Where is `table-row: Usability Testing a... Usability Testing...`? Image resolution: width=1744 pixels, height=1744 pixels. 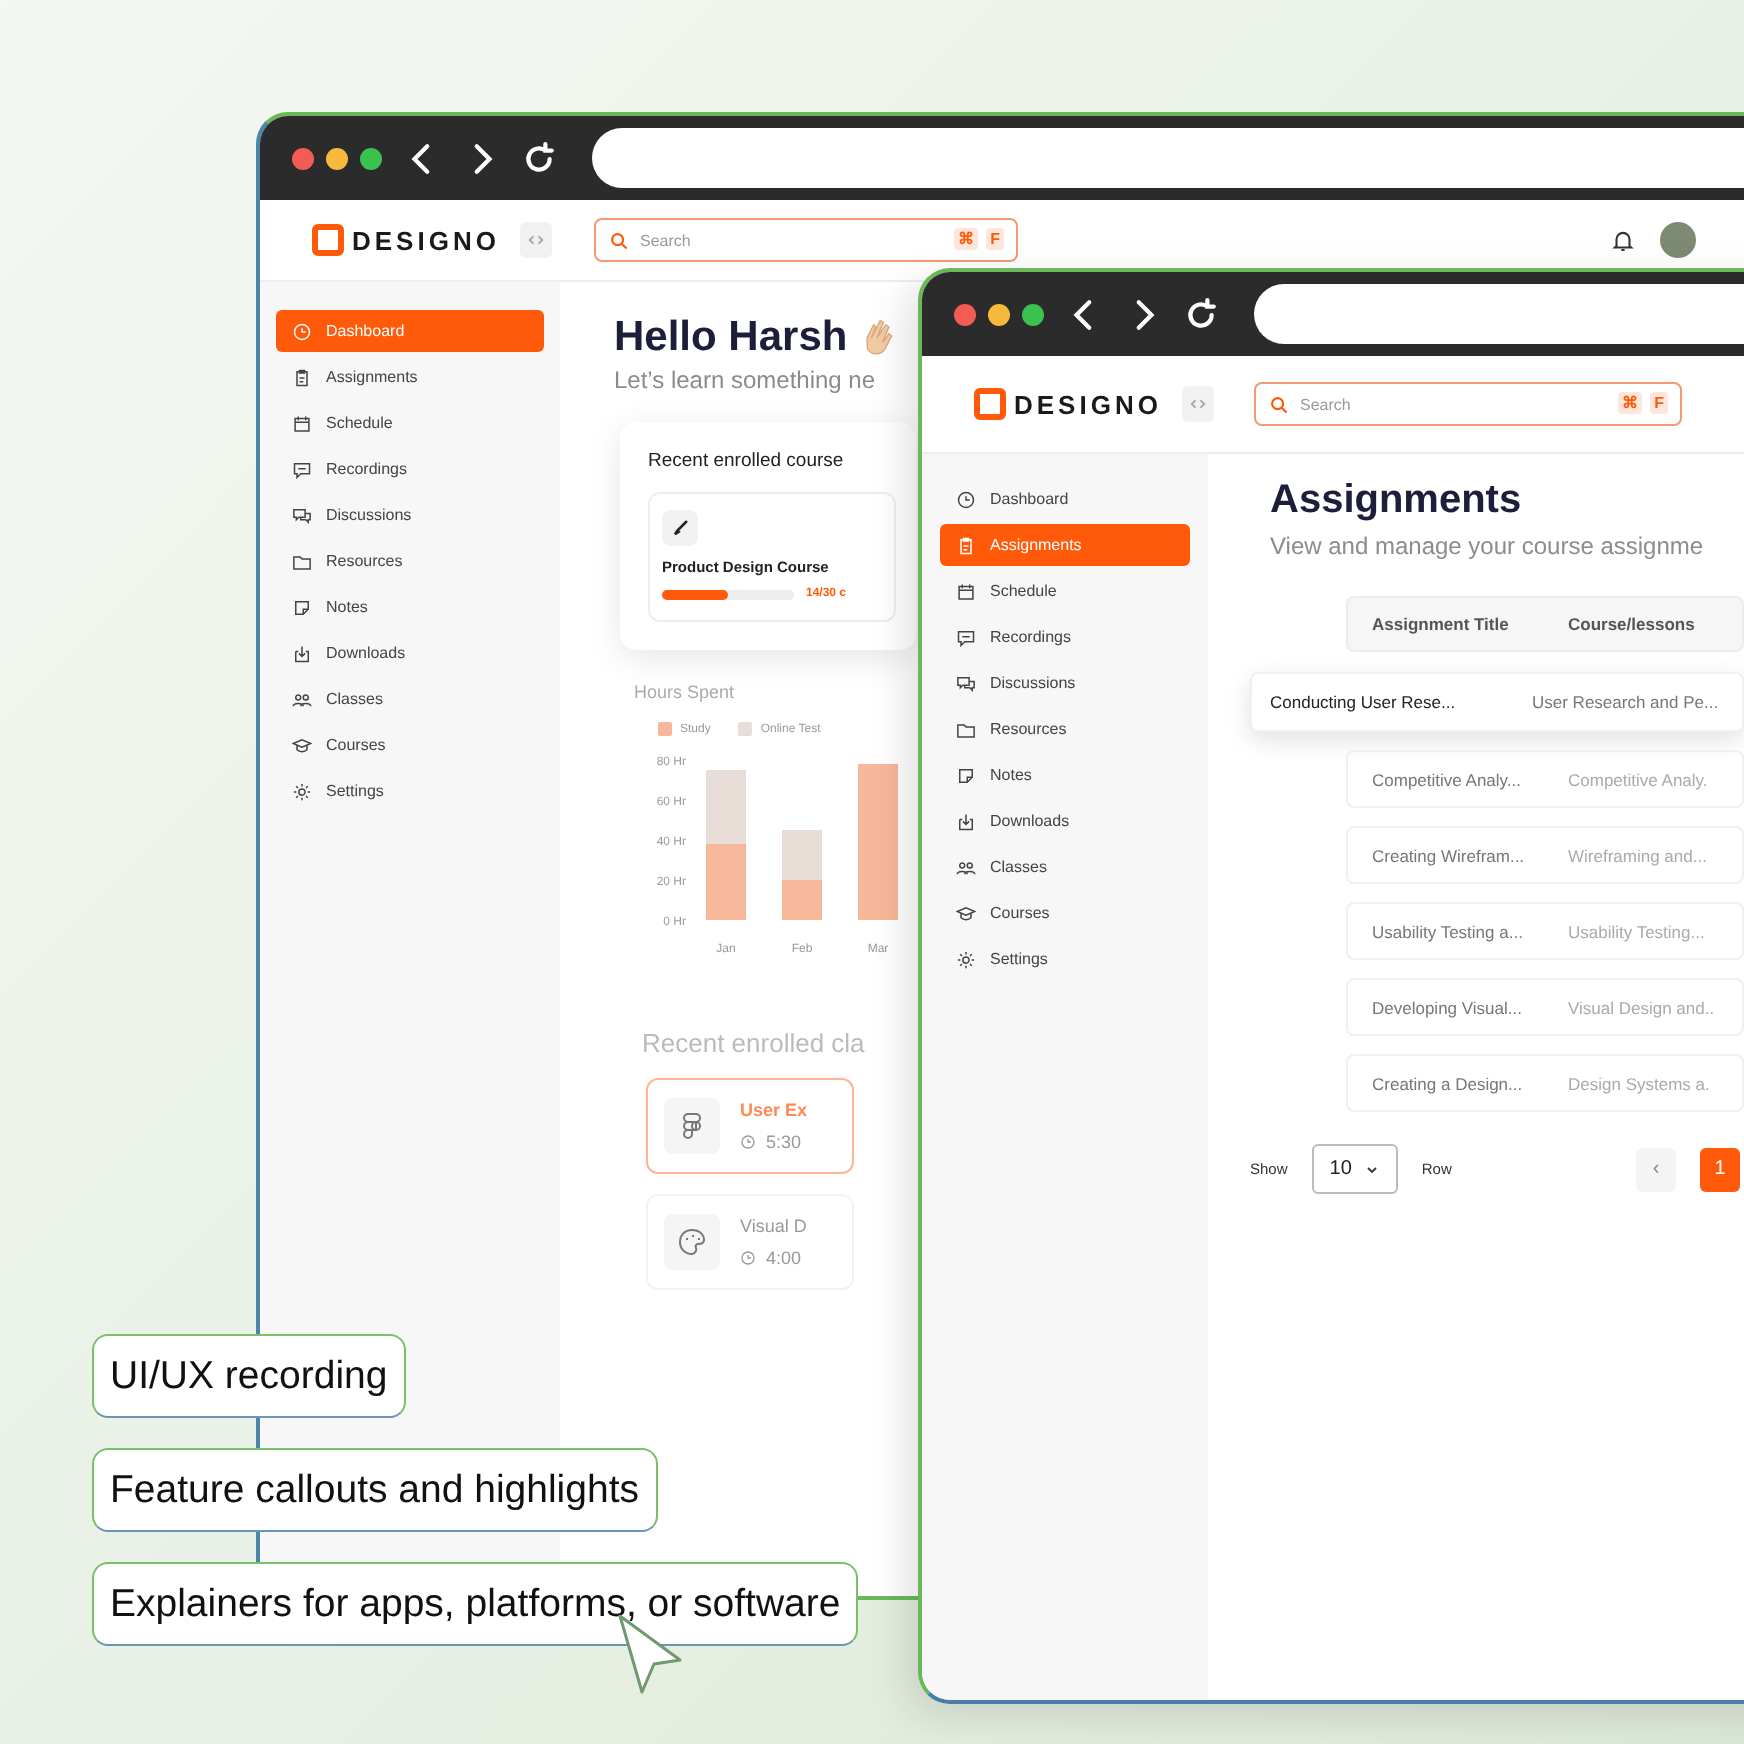
table-row: Usability Testing a... Usability Testing... is located at coordinates (1545, 931).